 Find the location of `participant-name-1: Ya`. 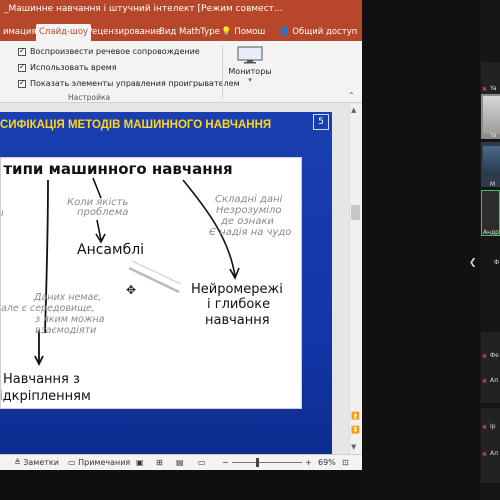

participant-name-1: Ya is located at coordinates (493, 88).